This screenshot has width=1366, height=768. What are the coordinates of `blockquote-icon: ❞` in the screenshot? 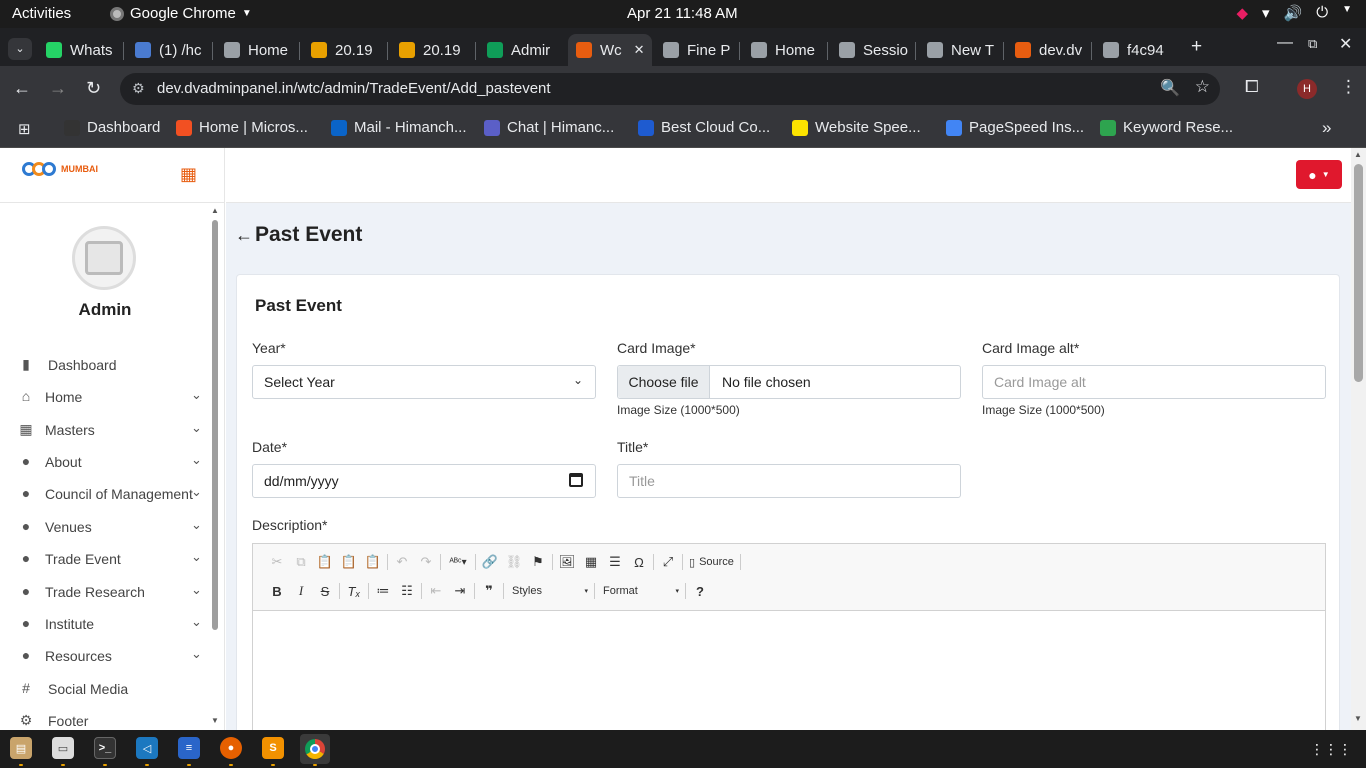 It's located at (489, 591).